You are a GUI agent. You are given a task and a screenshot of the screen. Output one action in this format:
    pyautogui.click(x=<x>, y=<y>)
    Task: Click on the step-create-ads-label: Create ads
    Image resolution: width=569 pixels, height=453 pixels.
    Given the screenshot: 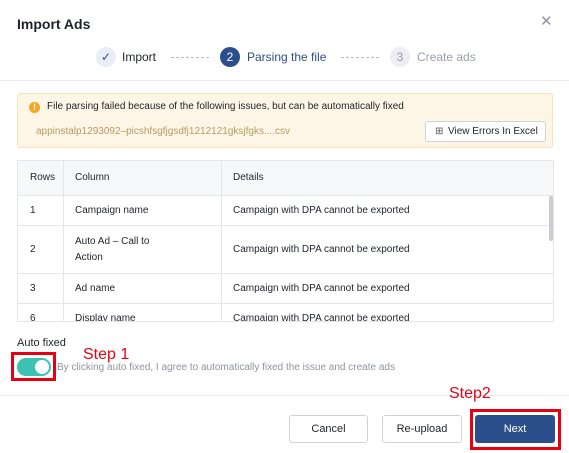 What is the action you would take?
    pyautogui.click(x=446, y=57)
    